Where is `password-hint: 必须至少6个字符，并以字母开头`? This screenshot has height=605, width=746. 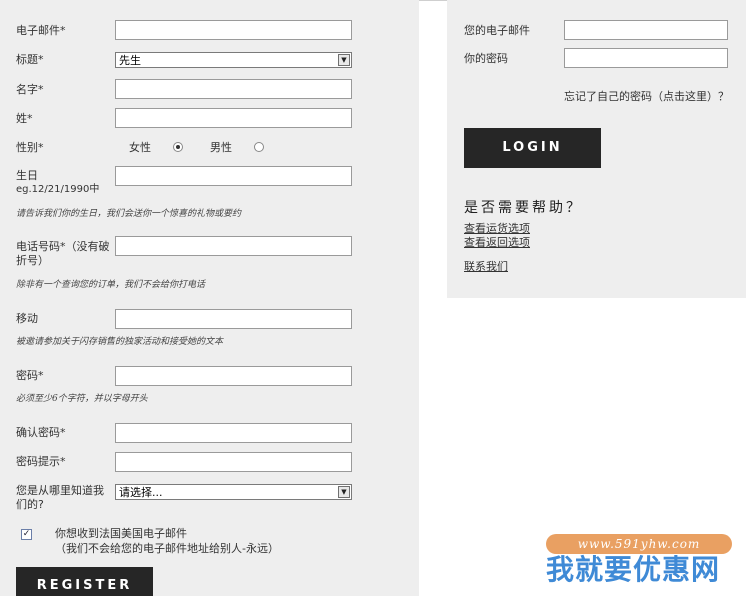 password-hint: 必须至少6个字符，并以字母开头 is located at coordinates (82, 399).